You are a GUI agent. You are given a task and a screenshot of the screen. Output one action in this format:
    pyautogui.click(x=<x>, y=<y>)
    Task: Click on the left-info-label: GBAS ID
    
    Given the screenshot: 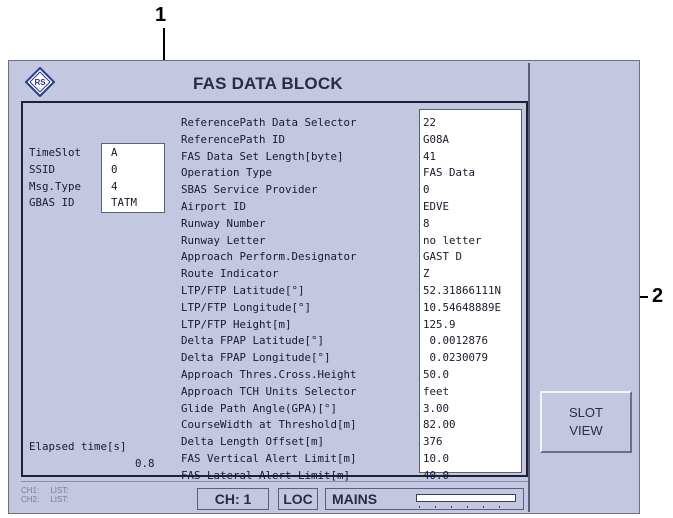 What is the action you would take?
    pyautogui.click(x=52, y=203)
    